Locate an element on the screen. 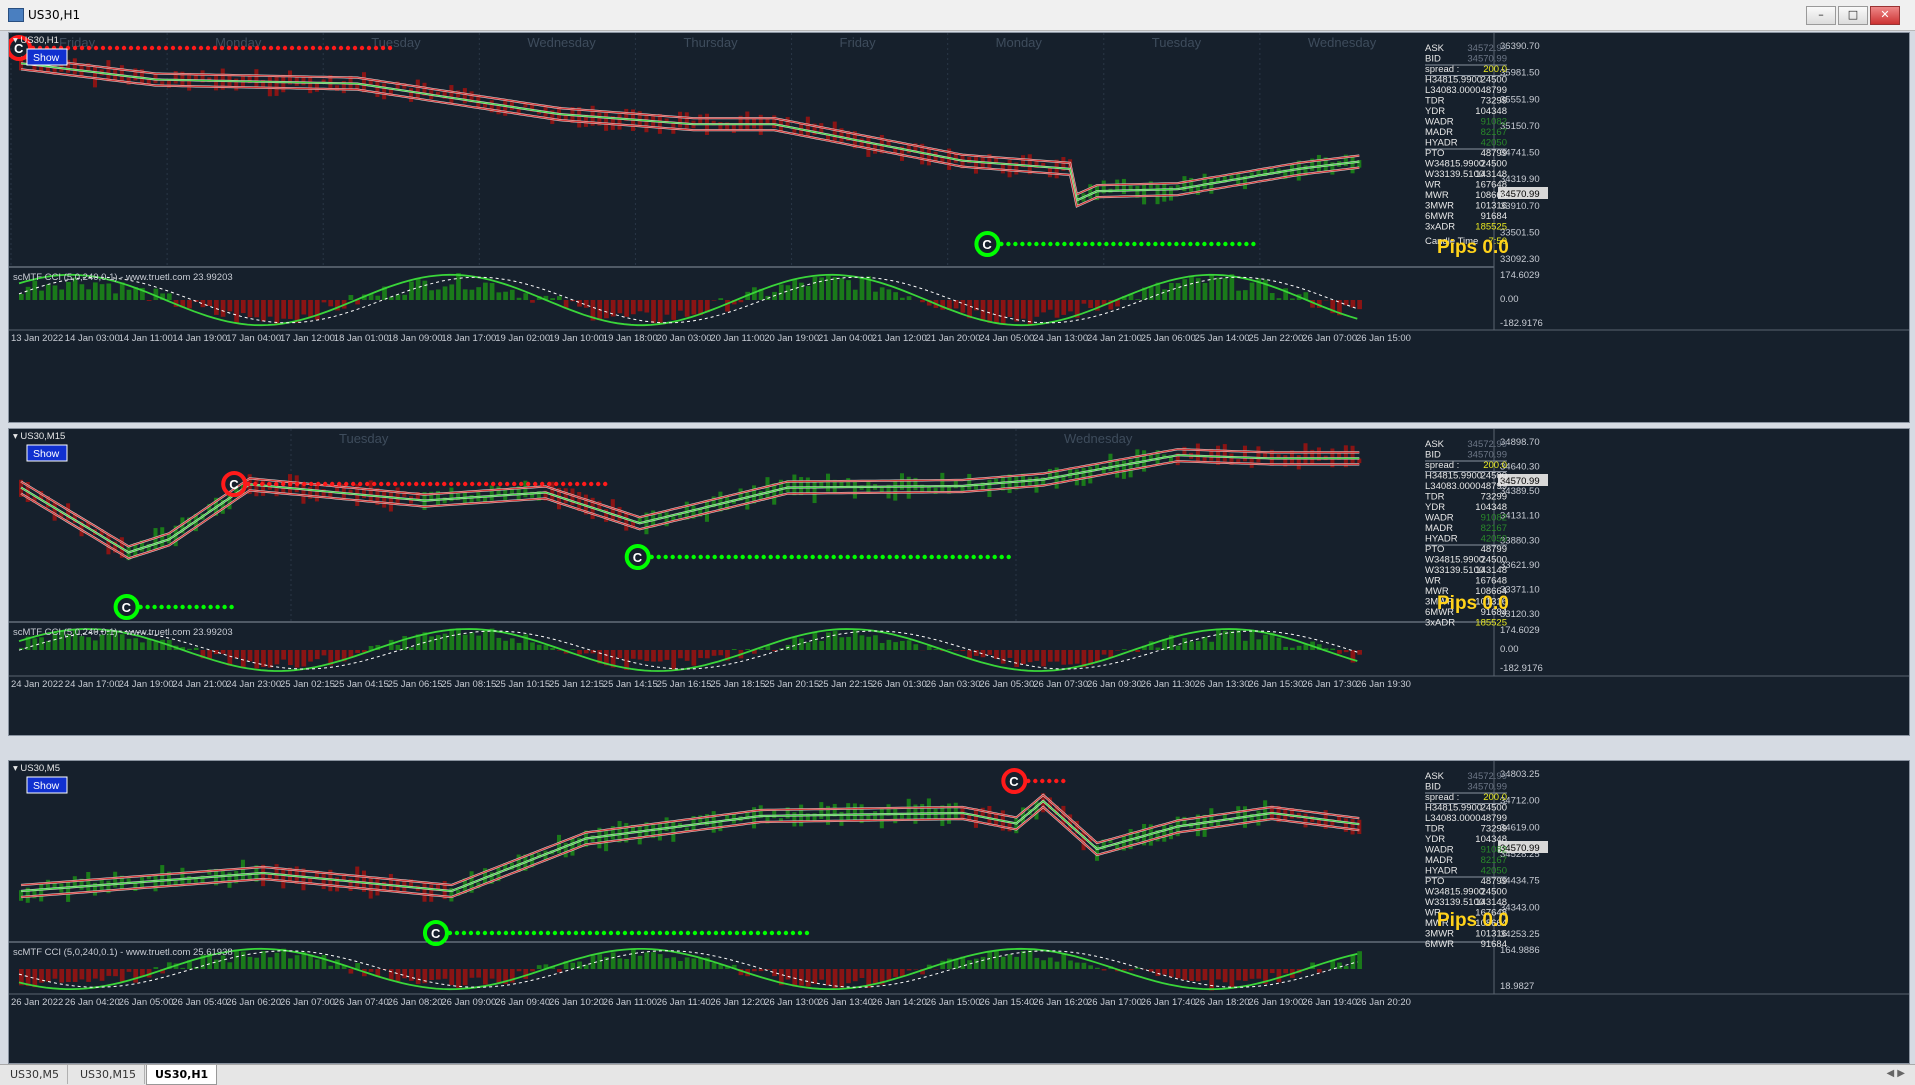  h1-cci-scale-label: 174.6029 is located at coordinates (1520, 275).